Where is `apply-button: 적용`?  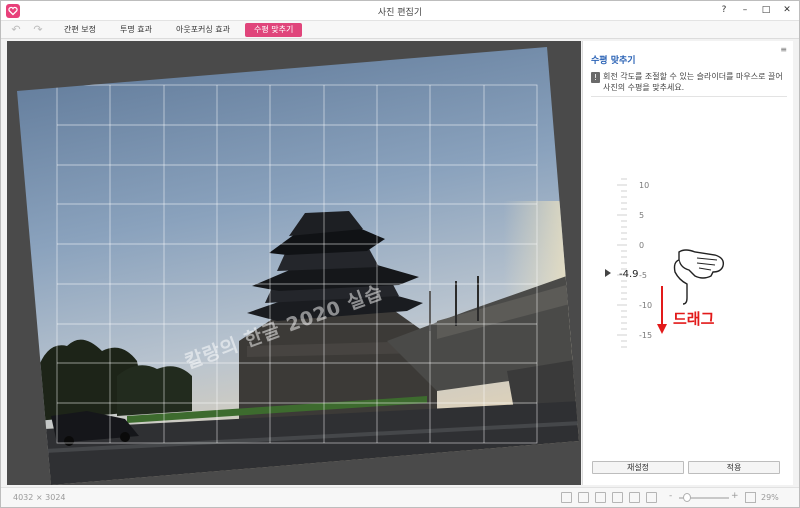
apply-button: 적용 is located at coordinates (734, 467).